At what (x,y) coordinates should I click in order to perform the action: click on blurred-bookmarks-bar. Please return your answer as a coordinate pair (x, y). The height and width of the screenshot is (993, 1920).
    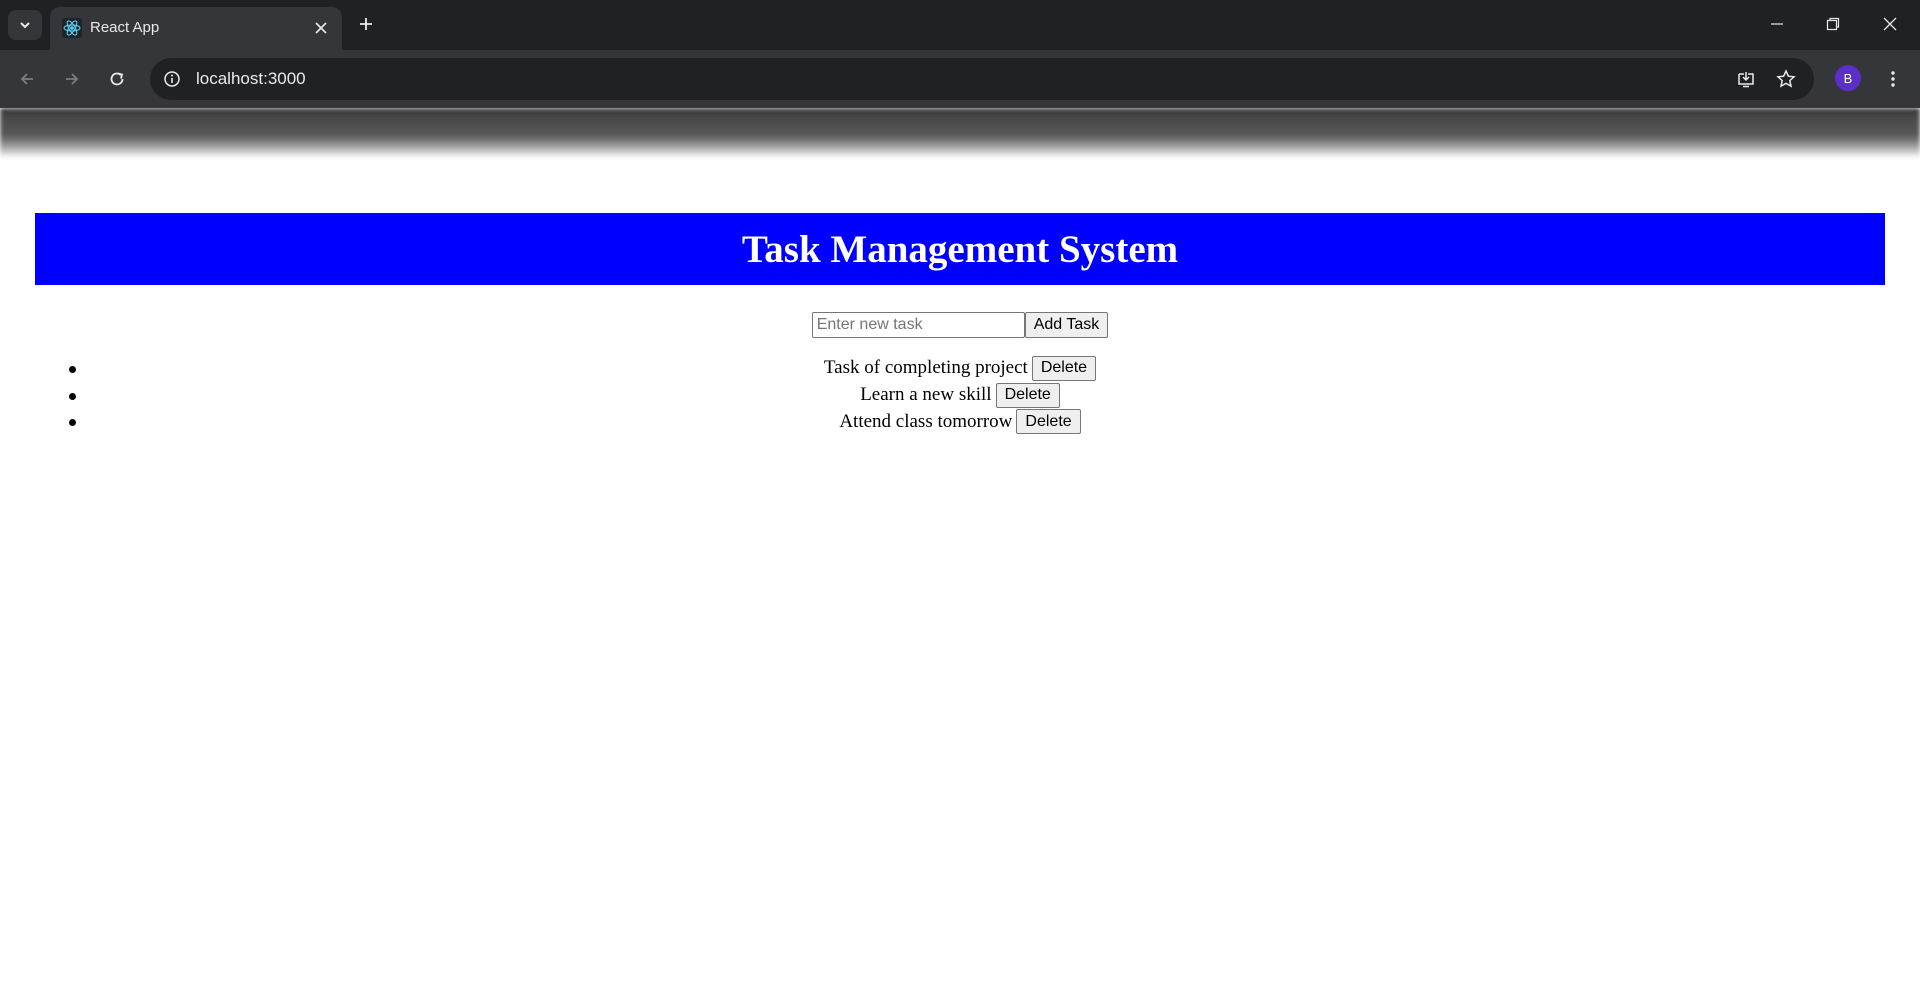
    Looking at the image, I should click on (960, 133).